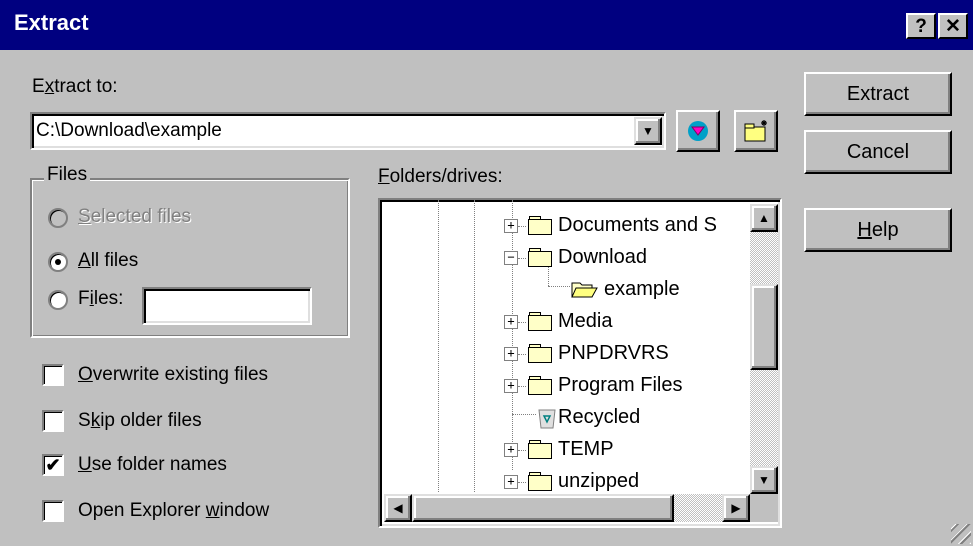 The image size is (973, 546). I want to click on tree-item-label: TEMP, so click(586, 449).